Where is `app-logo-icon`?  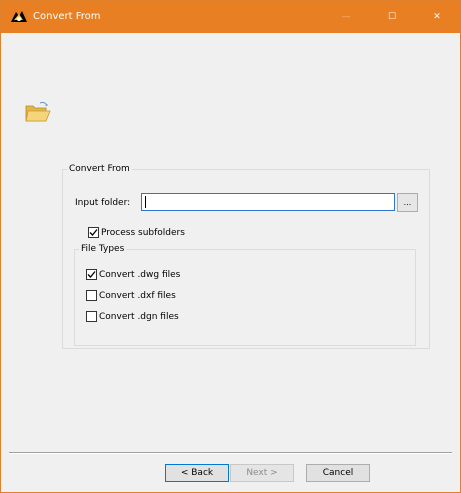
app-logo-icon is located at coordinates (19, 16).